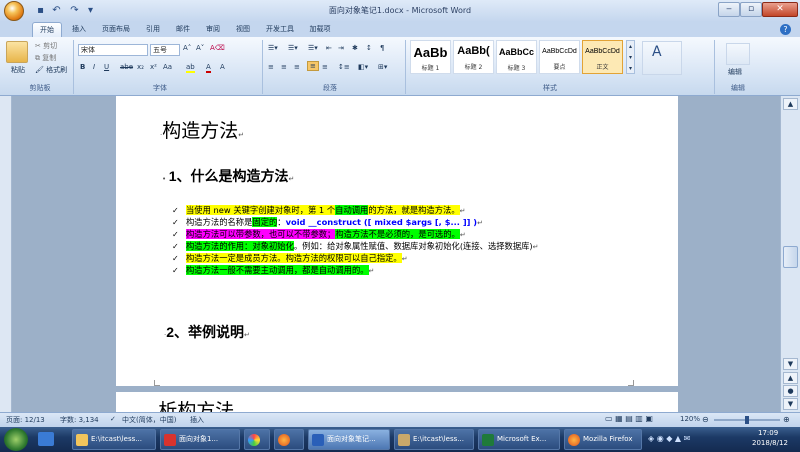 The width and height of the screenshot is (800, 452). What do you see at coordinates (79, 420) in the screenshot?
I see `word-count: 字数: 3,134` at bounding box center [79, 420].